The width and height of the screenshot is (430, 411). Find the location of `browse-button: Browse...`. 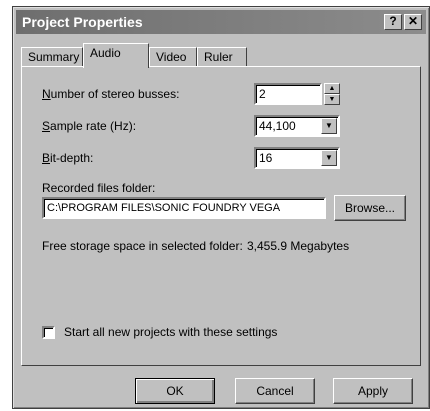

browse-button: Browse... is located at coordinates (370, 208).